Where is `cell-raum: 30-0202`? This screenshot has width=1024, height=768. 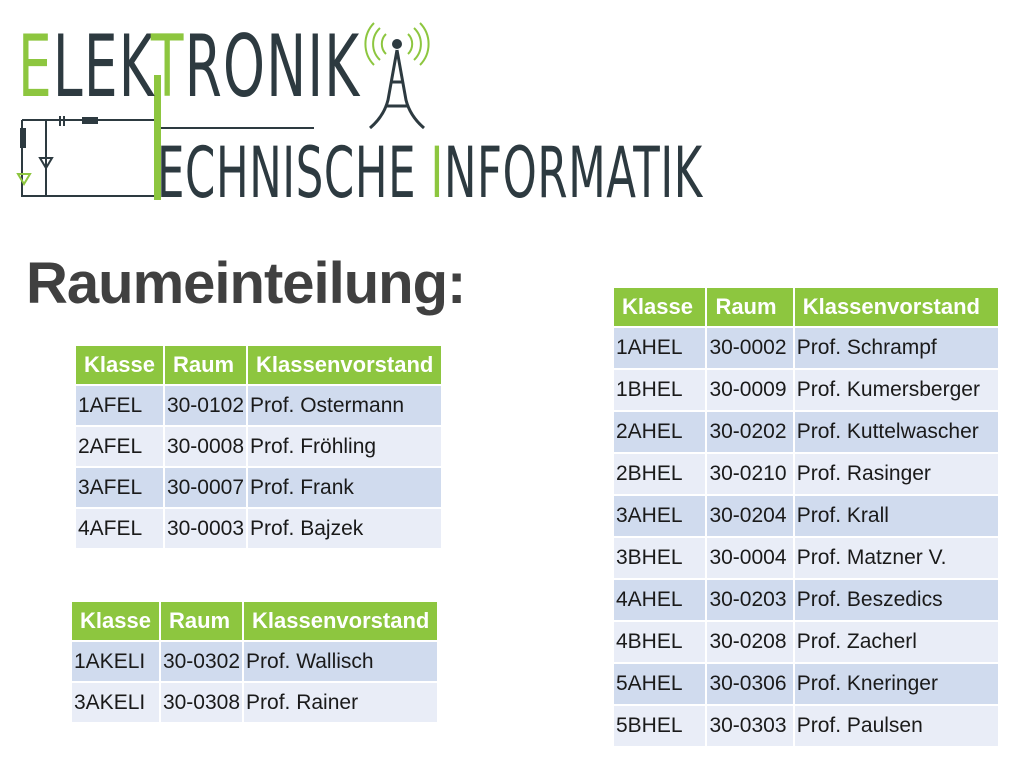
cell-raum: 30-0202 is located at coordinates (750, 432).